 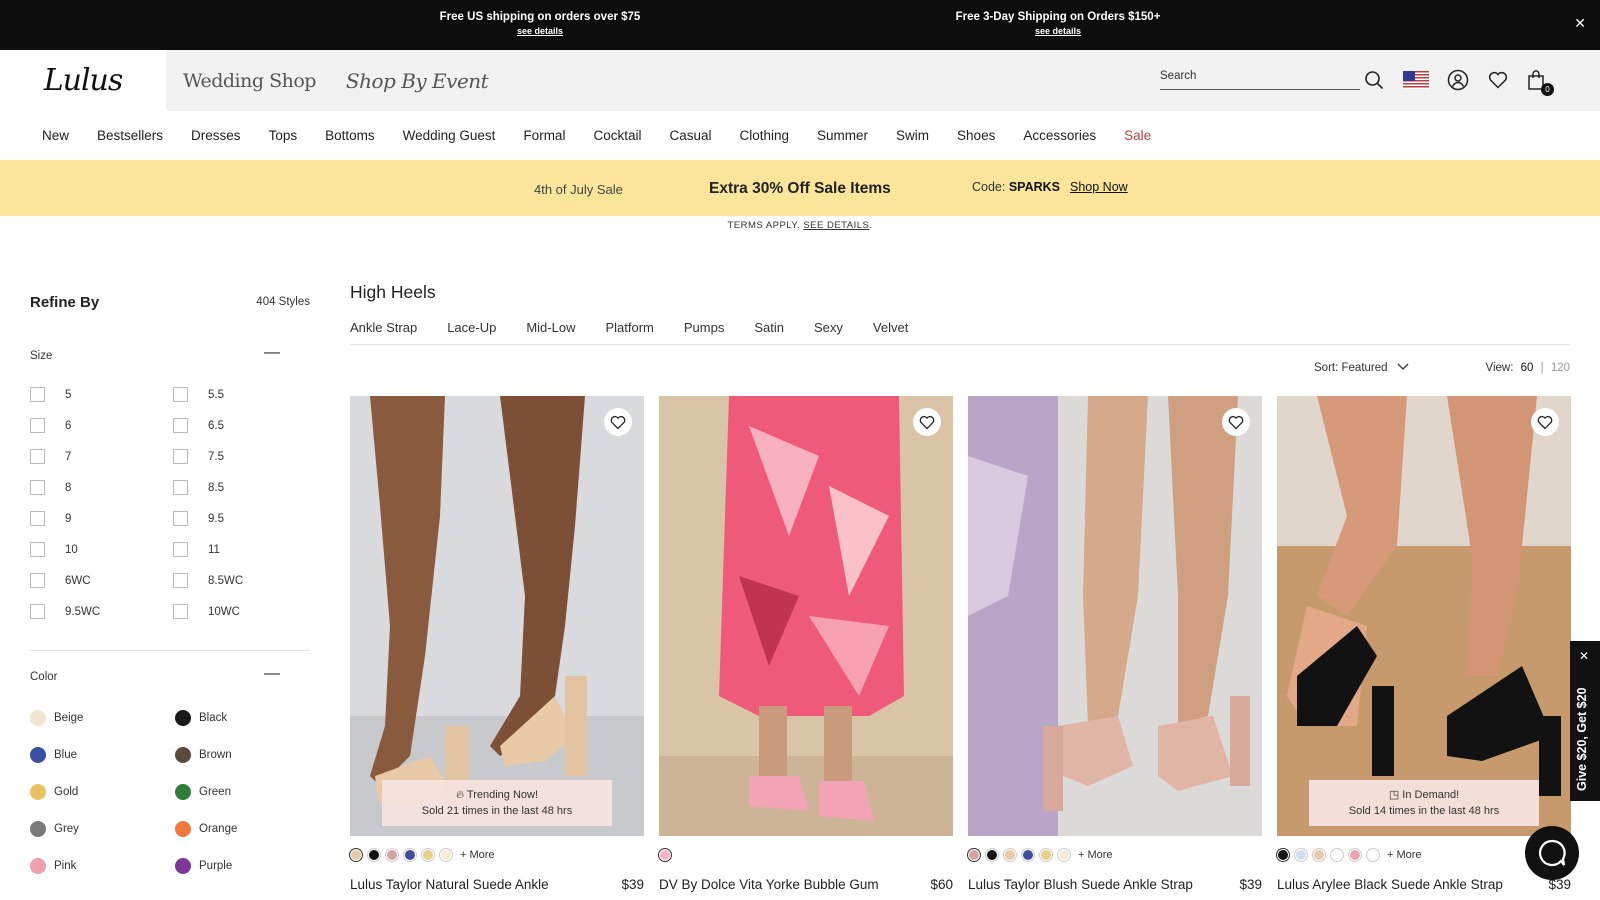 I want to click on subcategory-link: Mid-Low, so click(x=550, y=327).